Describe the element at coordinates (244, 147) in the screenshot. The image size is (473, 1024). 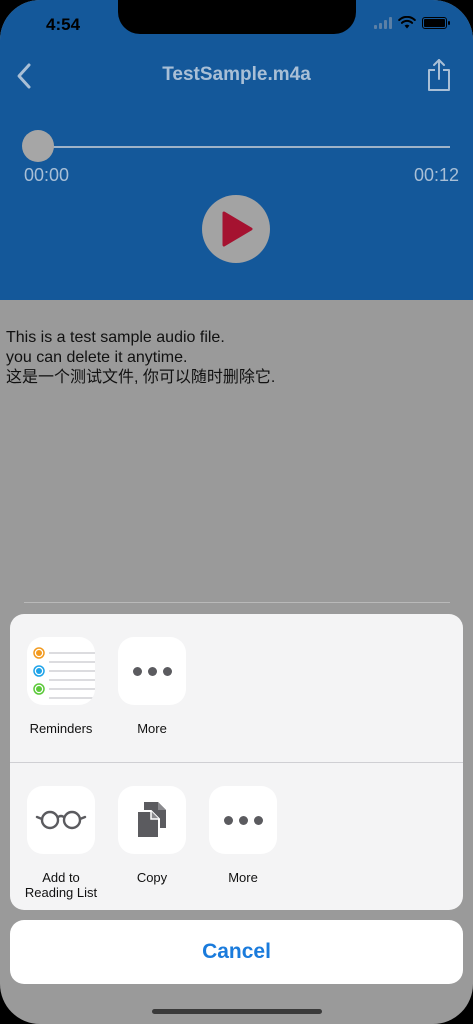
I see `progress-track` at that location.